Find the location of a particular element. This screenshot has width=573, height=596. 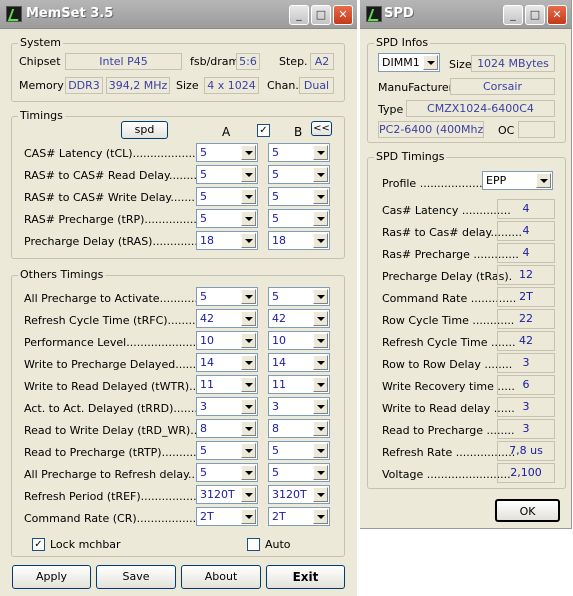

exit-button: Exit is located at coordinates (305, 577).